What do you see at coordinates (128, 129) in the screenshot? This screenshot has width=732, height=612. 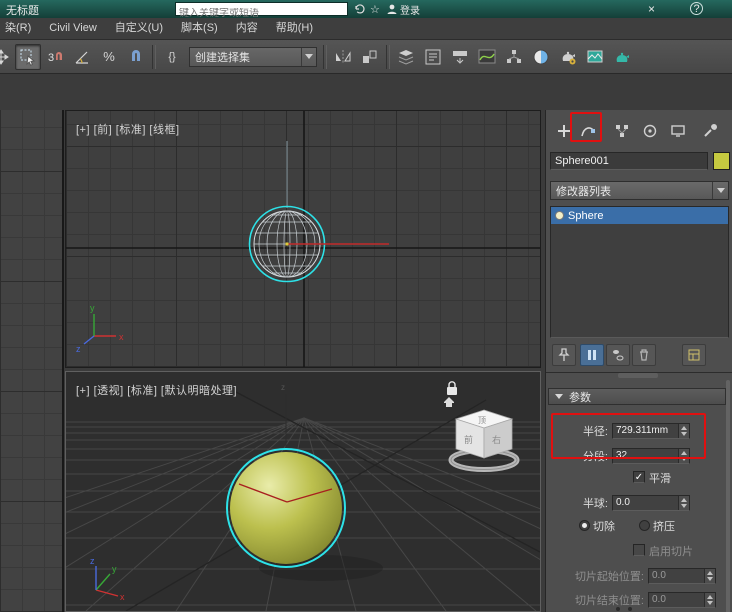 I see `front-viewport-label: [+] [前] [标准] [线框]` at bounding box center [128, 129].